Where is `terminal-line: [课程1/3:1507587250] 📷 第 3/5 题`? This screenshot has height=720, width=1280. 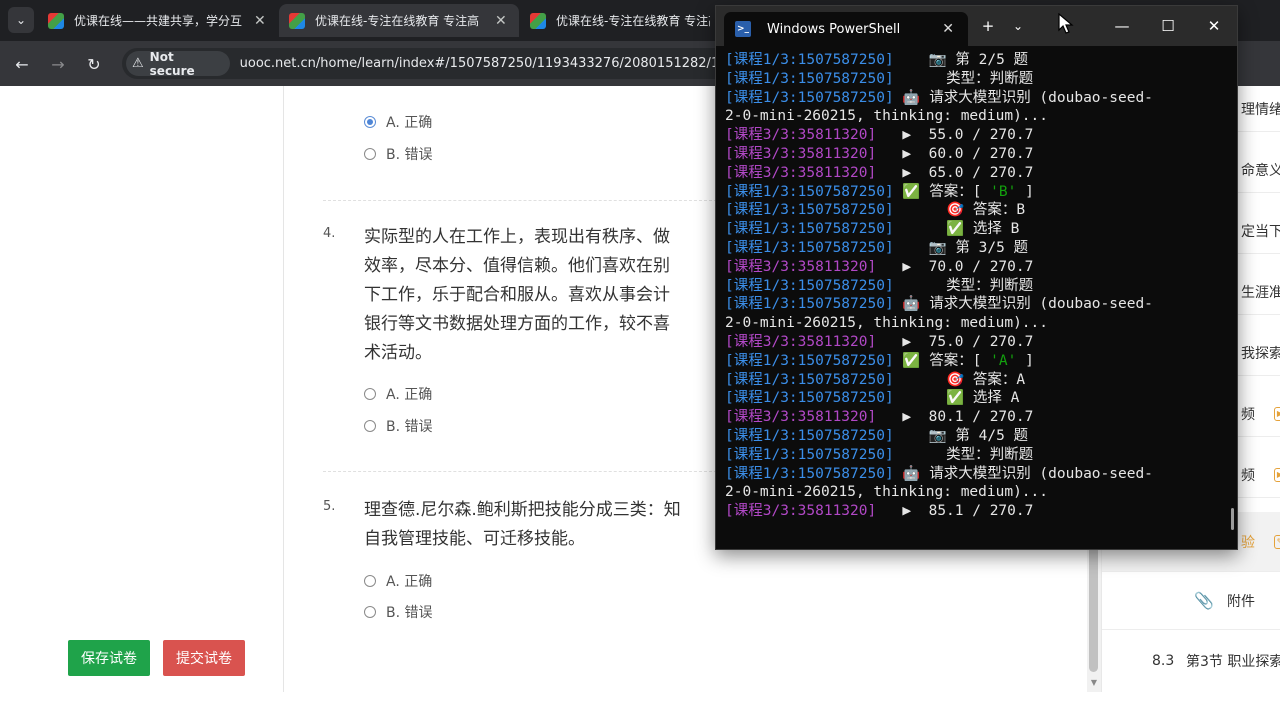 terminal-line: [课程1/3:1507587250] 📷 第 3/5 题 is located at coordinates (977, 248).